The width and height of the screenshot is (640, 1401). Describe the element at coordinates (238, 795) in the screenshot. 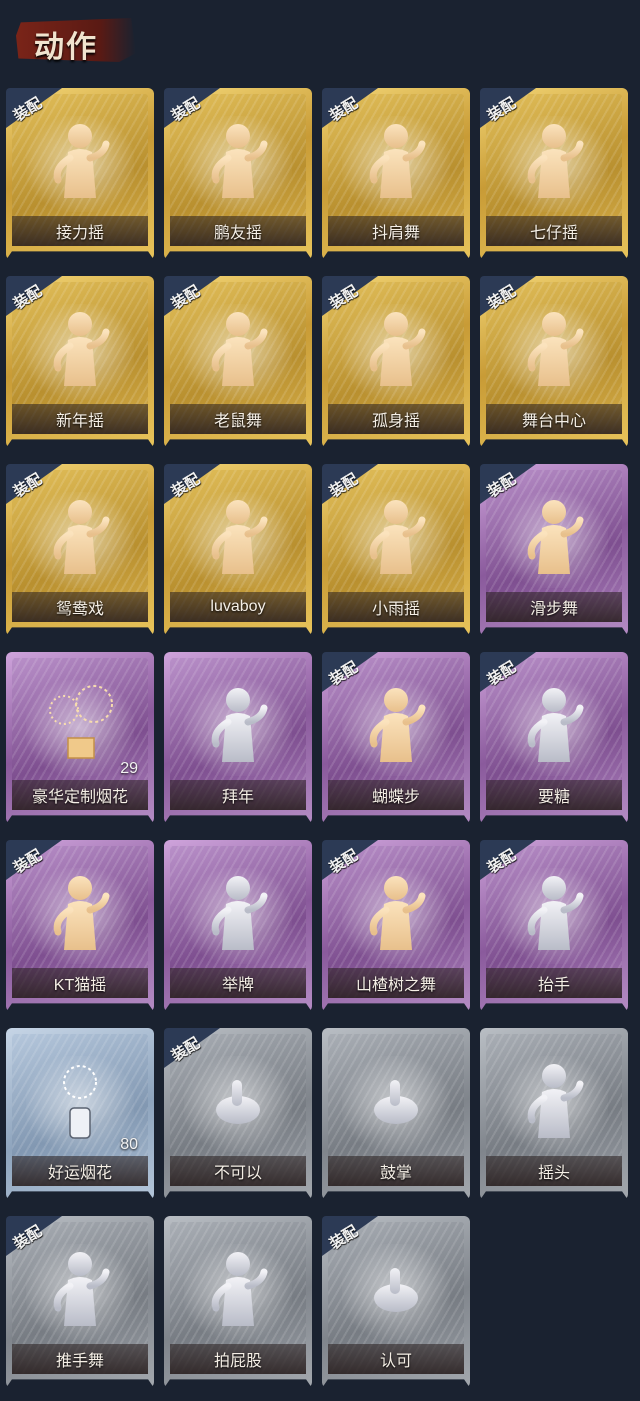

I see `card-name-bar: 拜年` at that location.